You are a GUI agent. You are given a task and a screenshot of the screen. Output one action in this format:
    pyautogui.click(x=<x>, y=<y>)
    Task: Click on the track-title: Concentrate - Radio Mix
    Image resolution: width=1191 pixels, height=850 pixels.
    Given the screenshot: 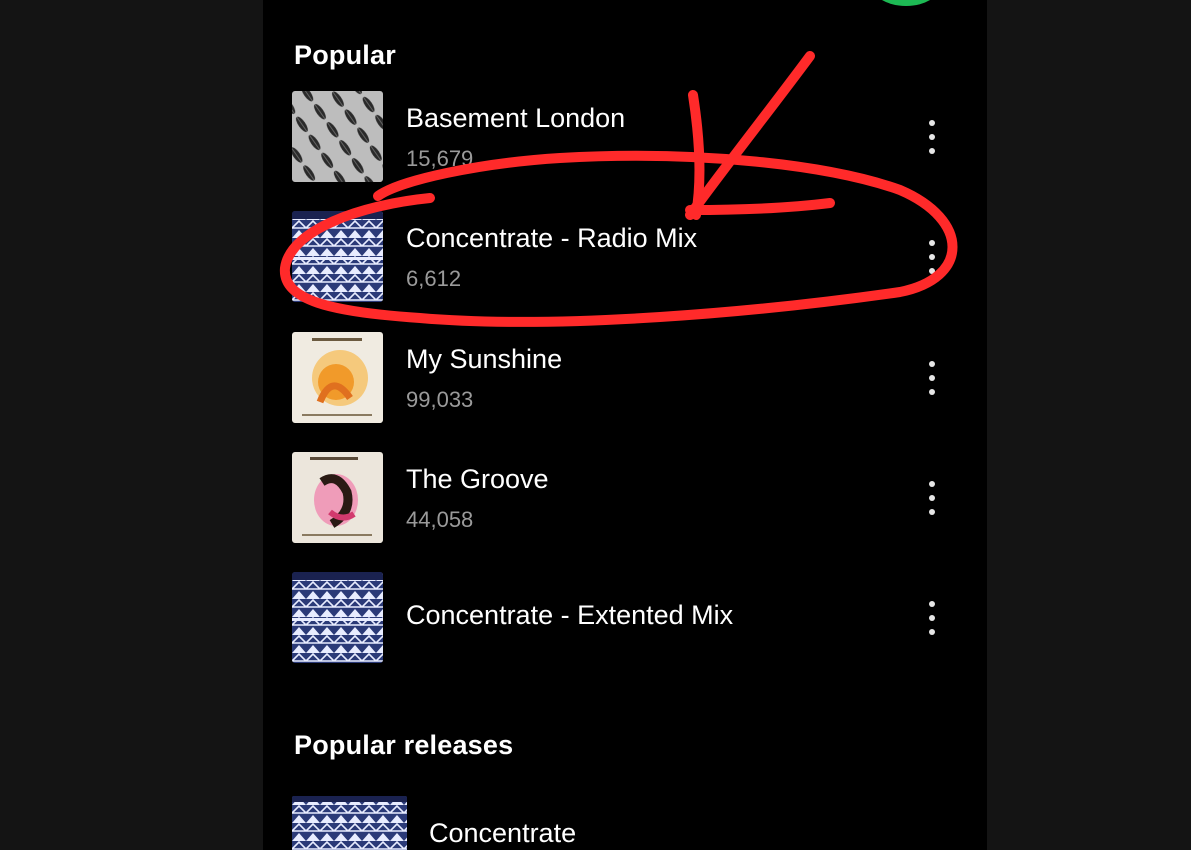 What is the action you would take?
    pyautogui.click(x=552, y=238)
    